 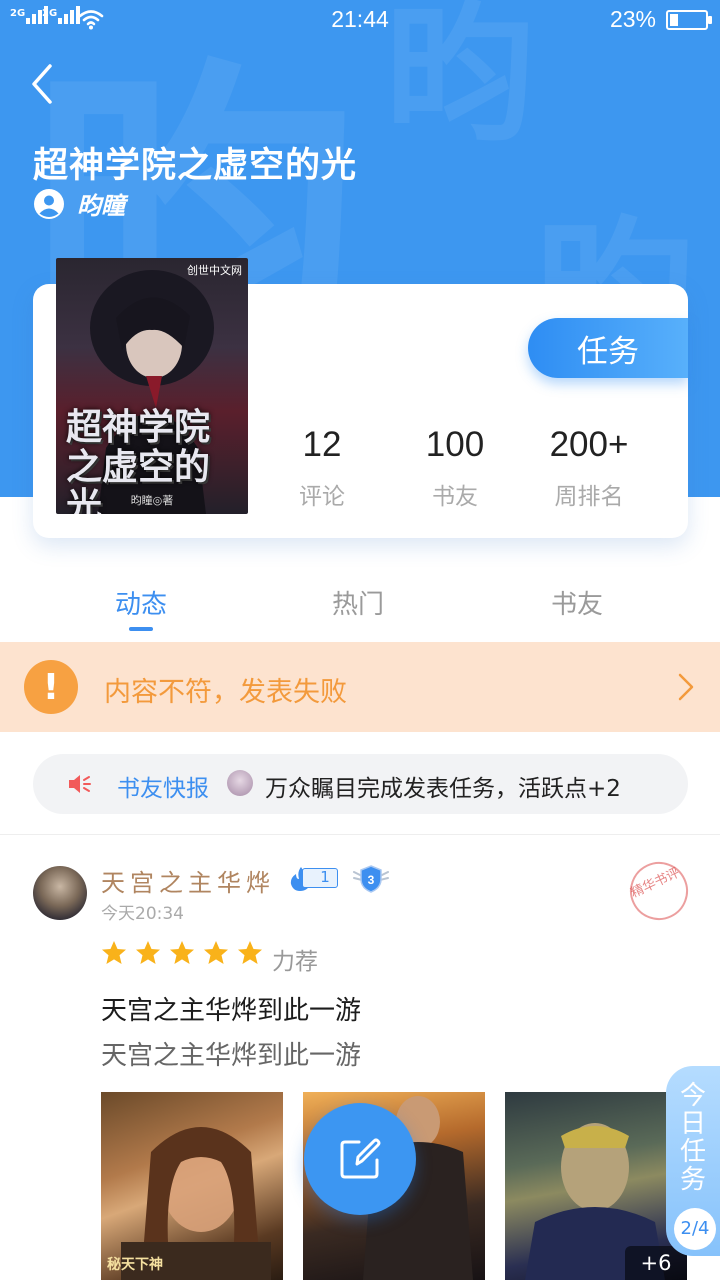 I want to click on post-time: 今天20:34, so click(x=142, y=914).